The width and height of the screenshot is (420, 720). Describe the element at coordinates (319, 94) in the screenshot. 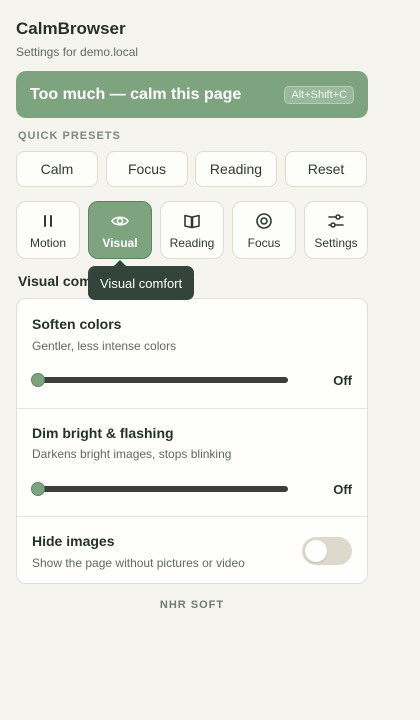

I see `shortcut-badge: Alt+Shift+C` at that location.